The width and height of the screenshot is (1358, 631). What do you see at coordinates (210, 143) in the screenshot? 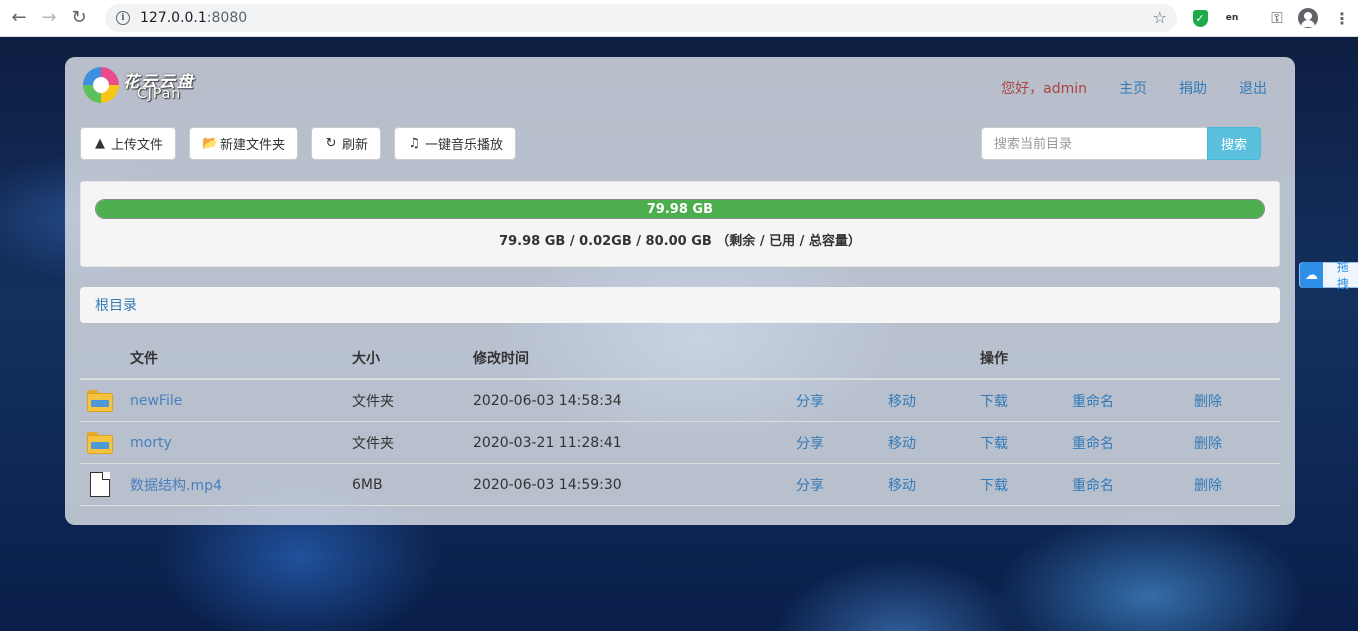
I see `folder-open-icon: 📂` at bounding box center [210, 143].